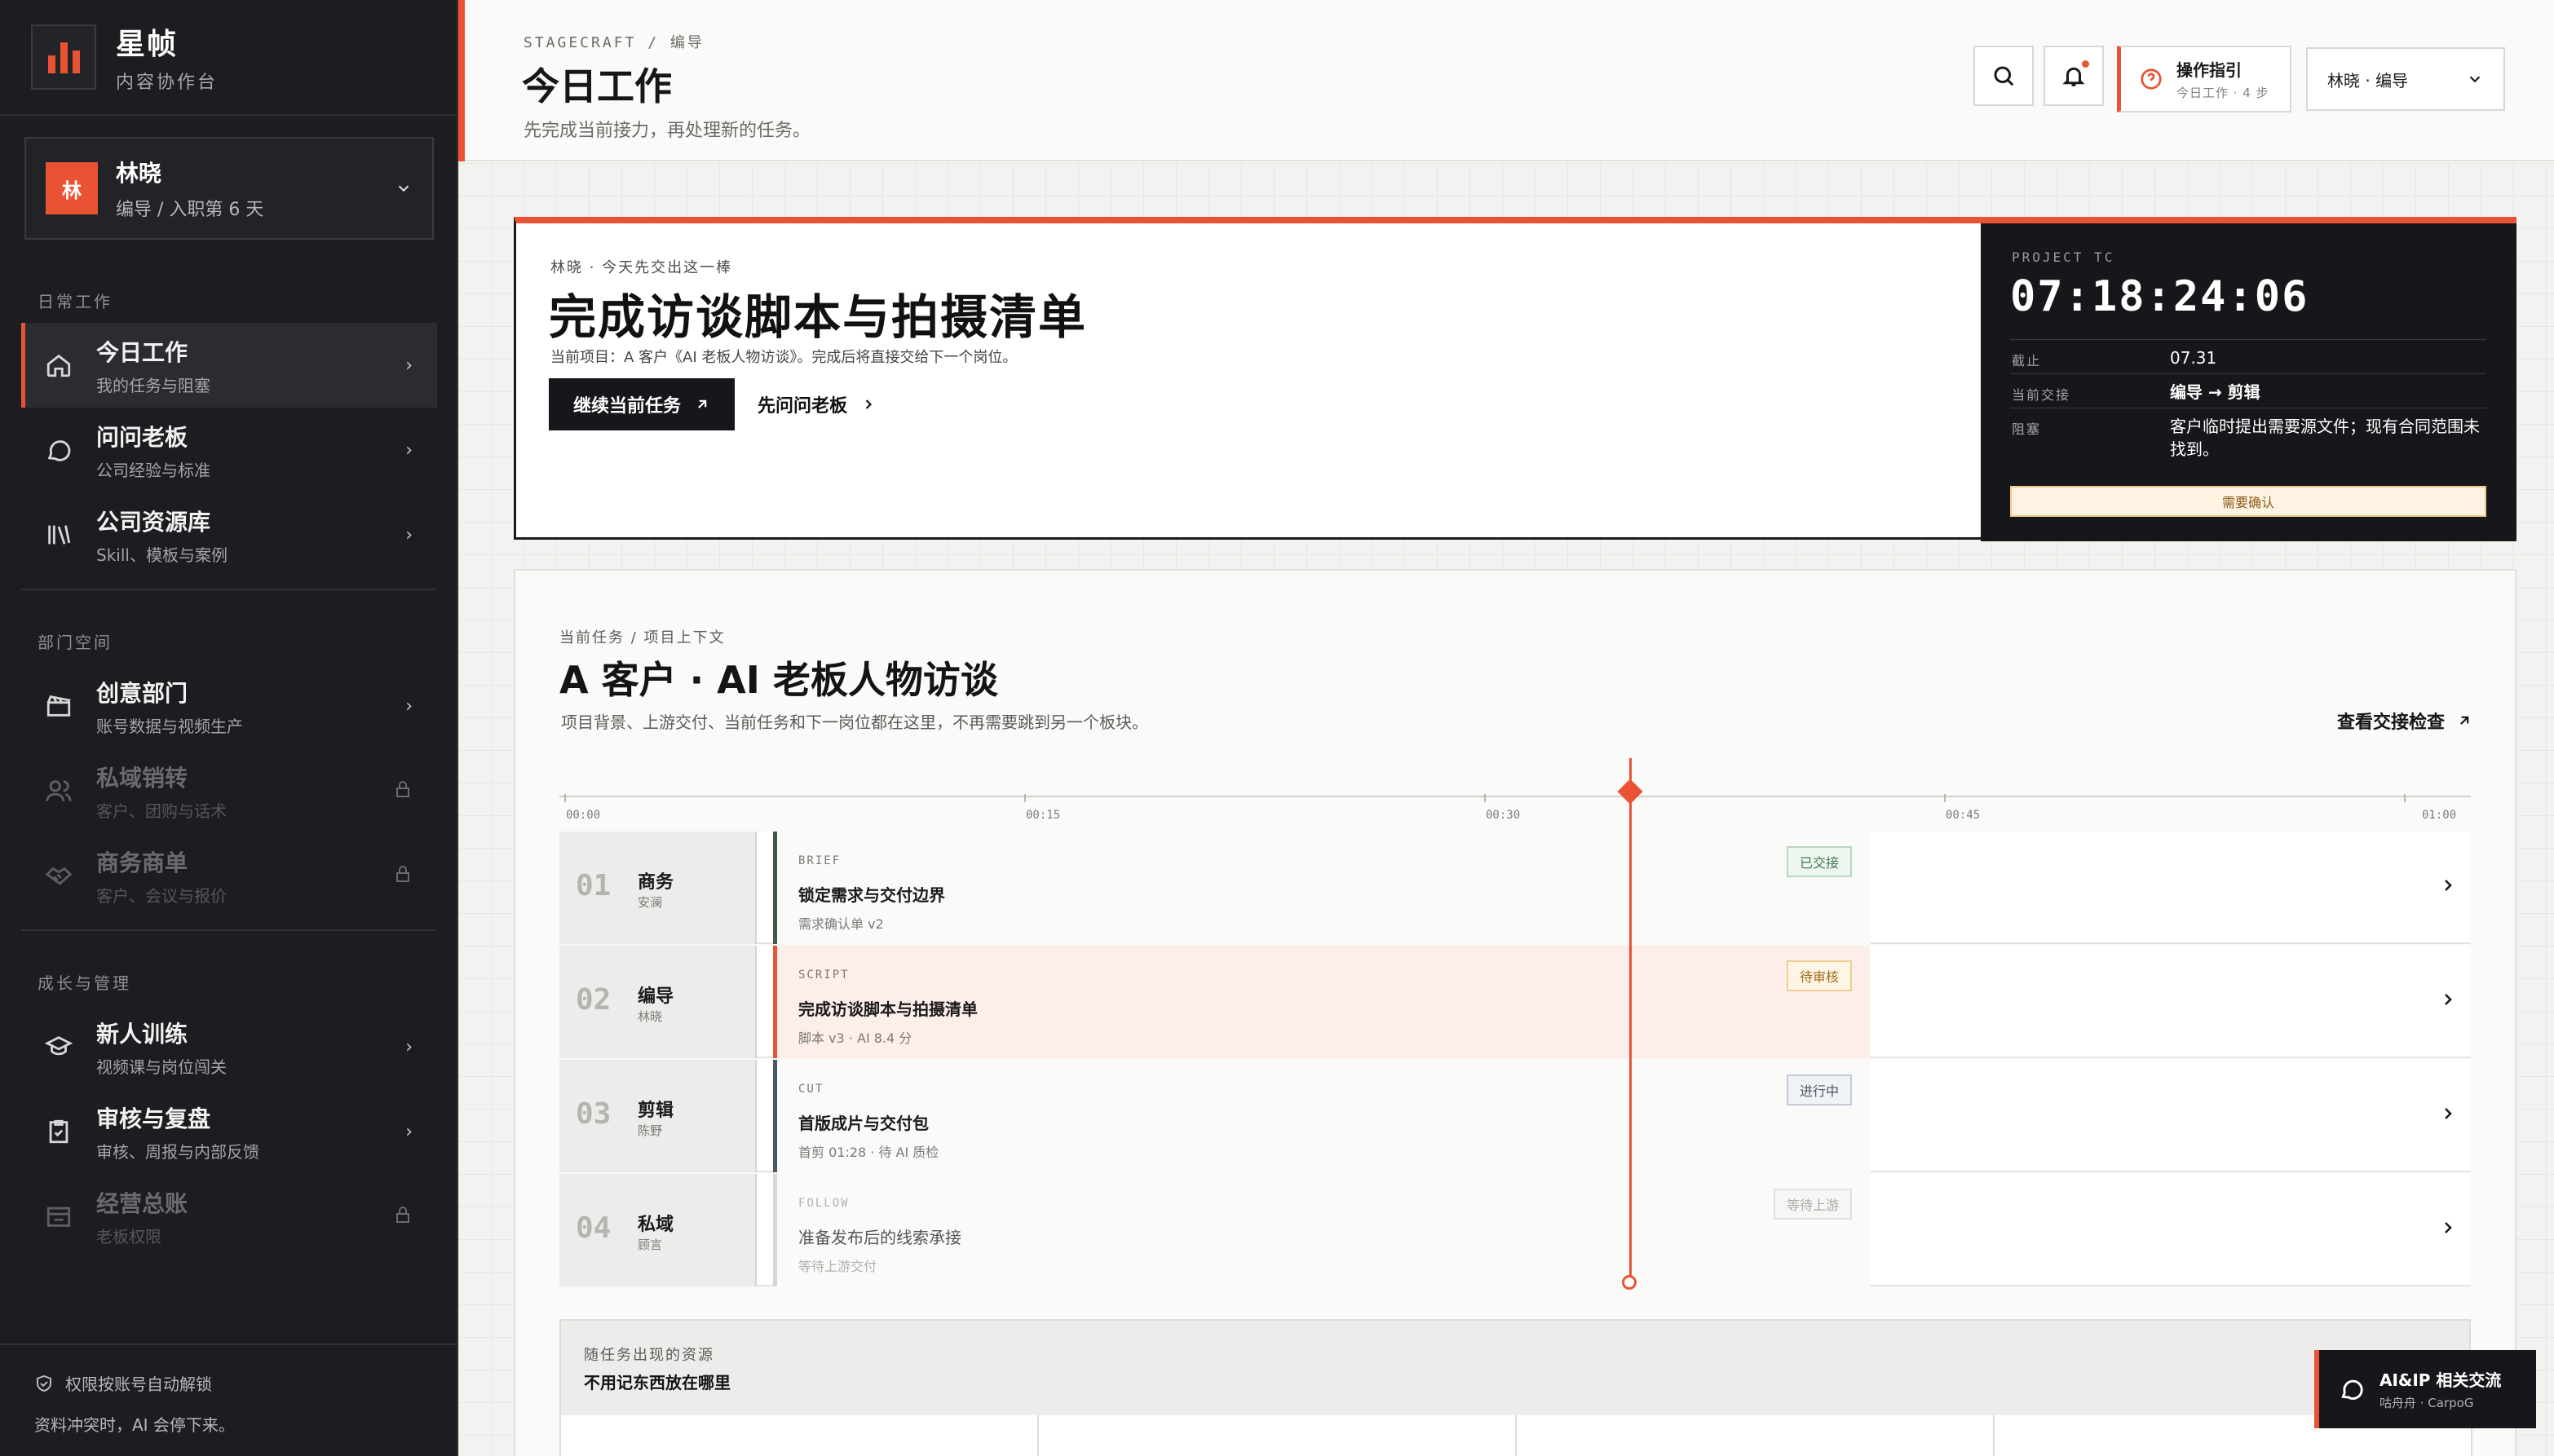  I want to click on needs-confirm-button: 需要确认, so click(2248, 501).